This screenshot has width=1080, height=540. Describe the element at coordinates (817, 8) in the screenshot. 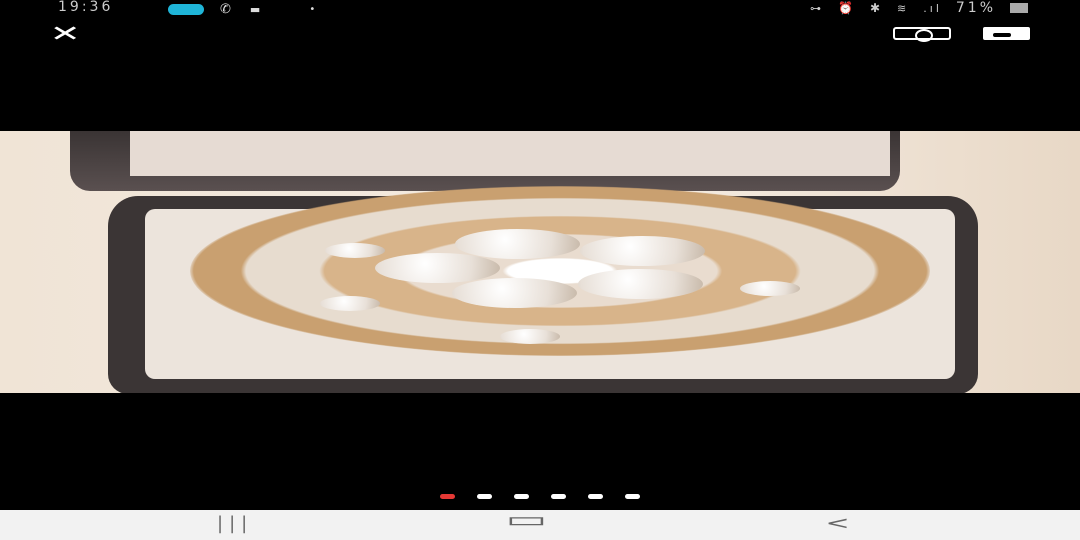

I see `key-icon: ⊶` at that location.